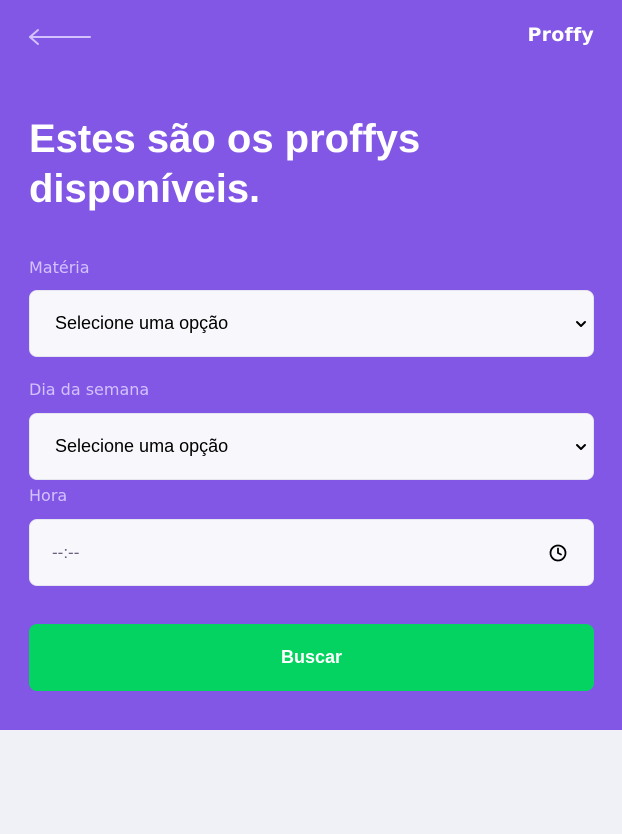  I want to click on arrow-left-icon, so click(60, 37).